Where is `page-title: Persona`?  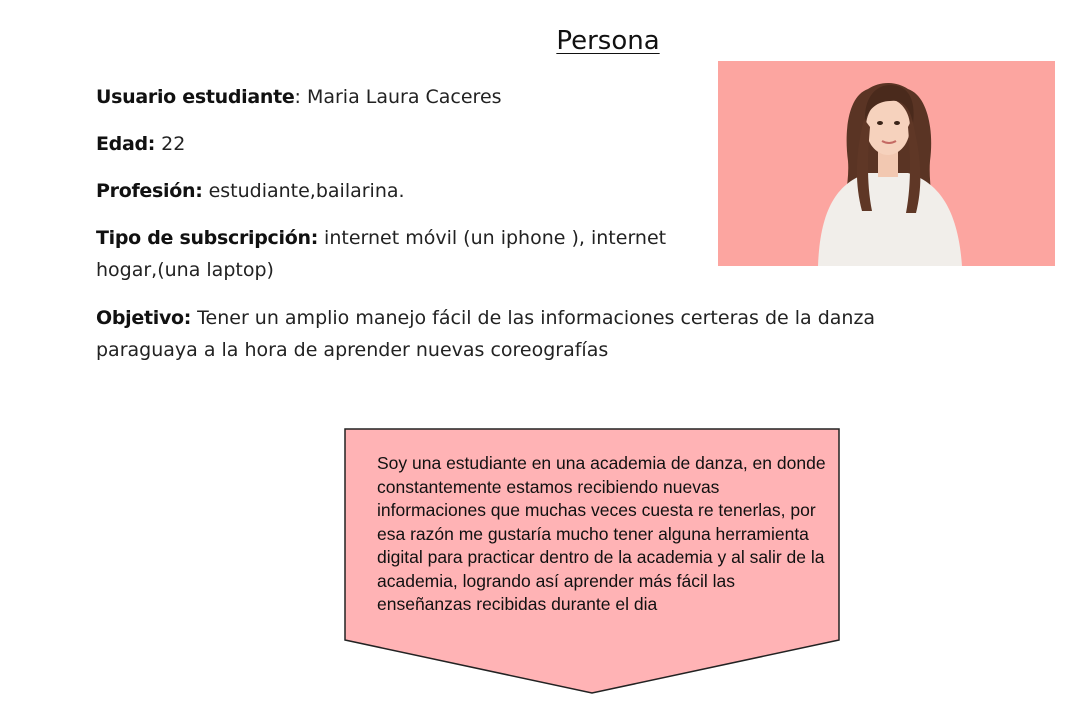 page-title: Persona is located at coordinates (608, 41).